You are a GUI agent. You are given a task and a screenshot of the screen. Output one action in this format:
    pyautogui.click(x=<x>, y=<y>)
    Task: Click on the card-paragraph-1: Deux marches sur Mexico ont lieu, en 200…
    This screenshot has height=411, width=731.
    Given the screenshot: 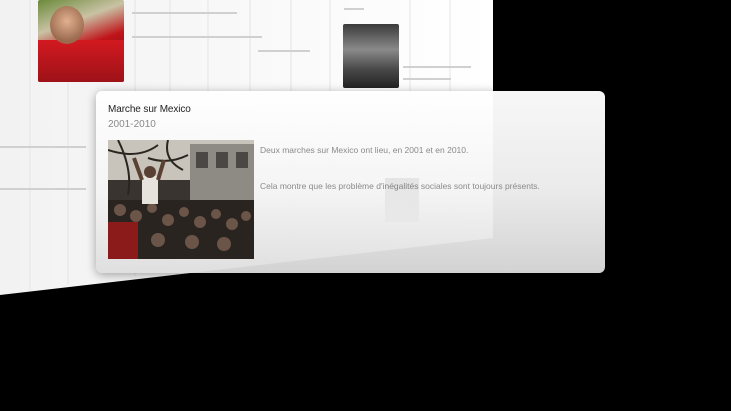 What is the action you would take?
    pyautogui.click(x=364, y=150)
    